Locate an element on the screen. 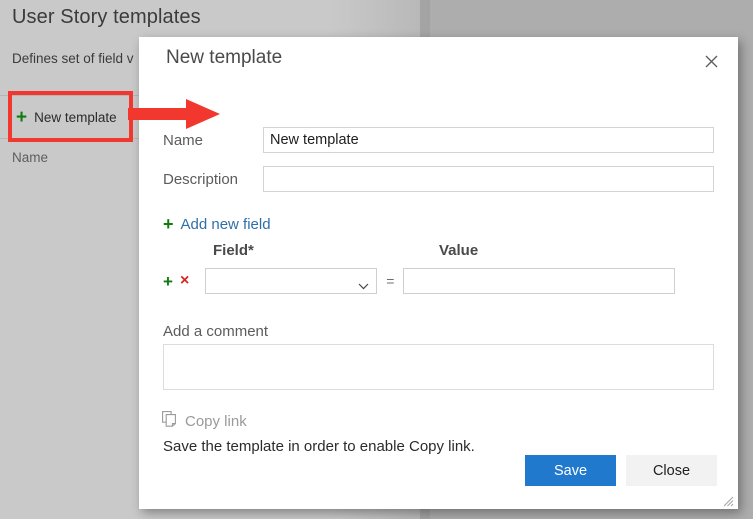  name-row: Name is located at coordinates (438, 140).